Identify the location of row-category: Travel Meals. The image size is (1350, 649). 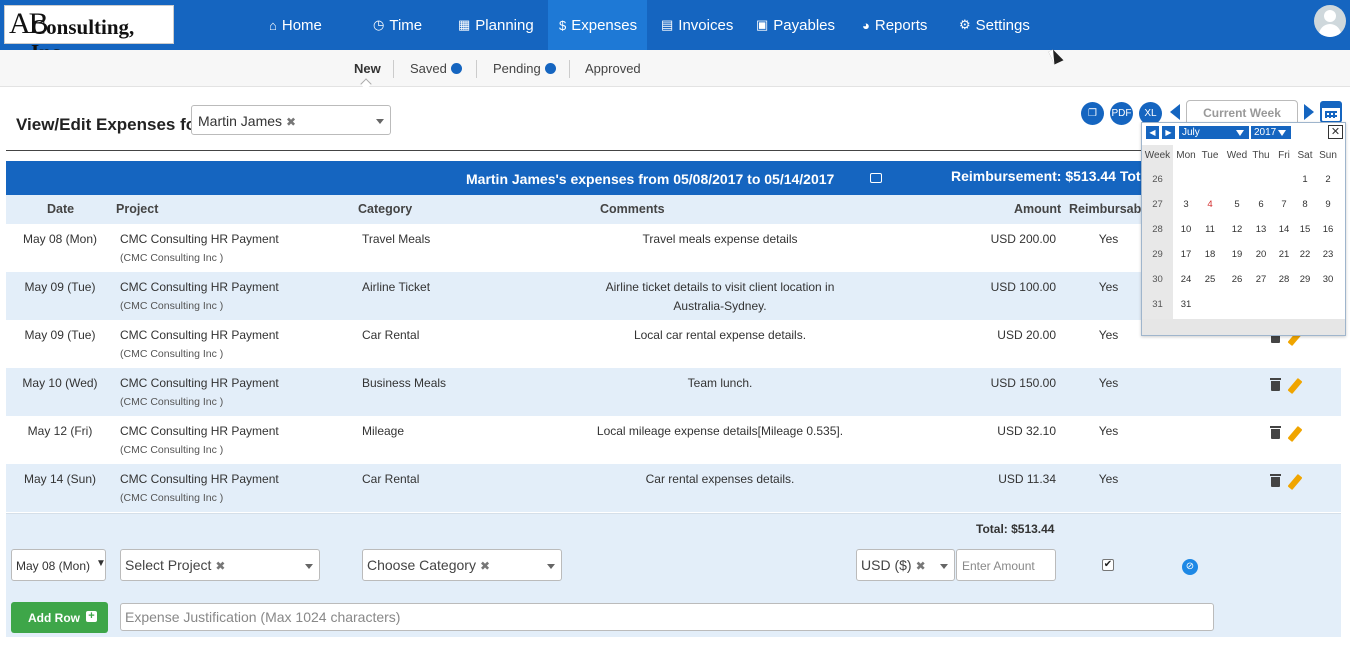
(396, 239).